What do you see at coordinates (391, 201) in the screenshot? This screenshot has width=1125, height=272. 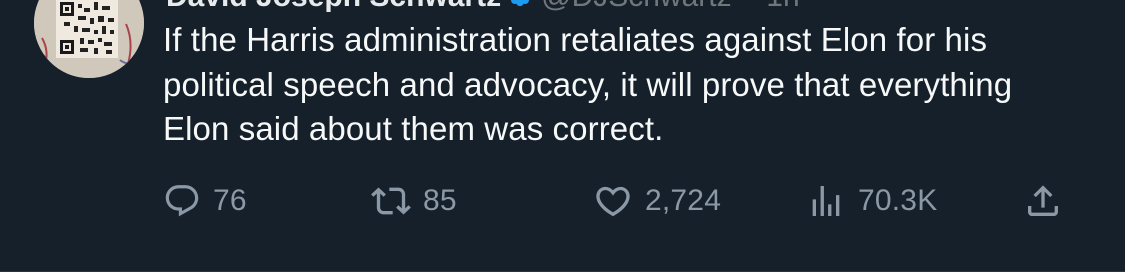 I see `retweet-icon` at bounding box center [391, 201].